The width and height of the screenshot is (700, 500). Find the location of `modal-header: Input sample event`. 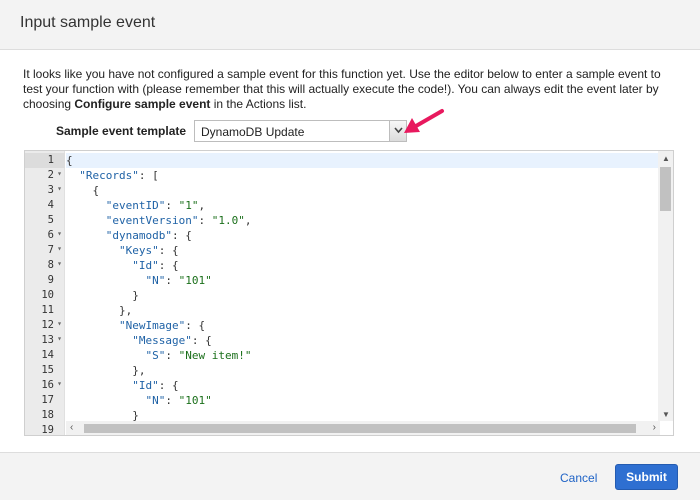

modal-header: Input sample event is located at coordinates (350, 25).